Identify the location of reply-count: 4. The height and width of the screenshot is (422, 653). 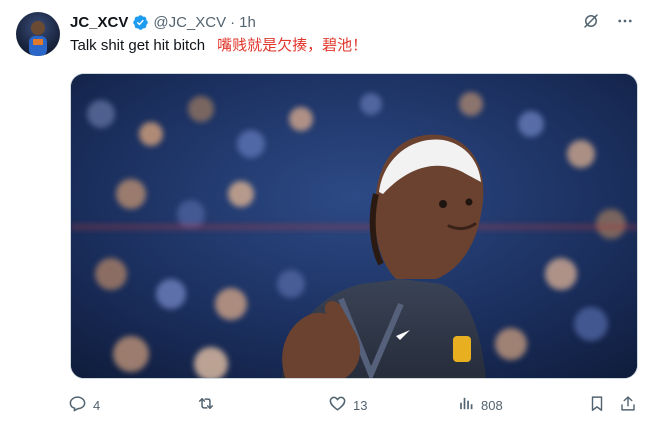
(97, 405).